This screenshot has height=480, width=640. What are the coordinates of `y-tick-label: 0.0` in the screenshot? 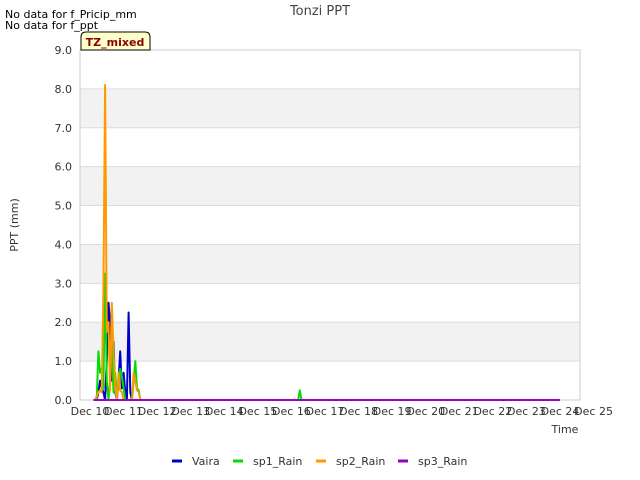 It's located at (64, 400).